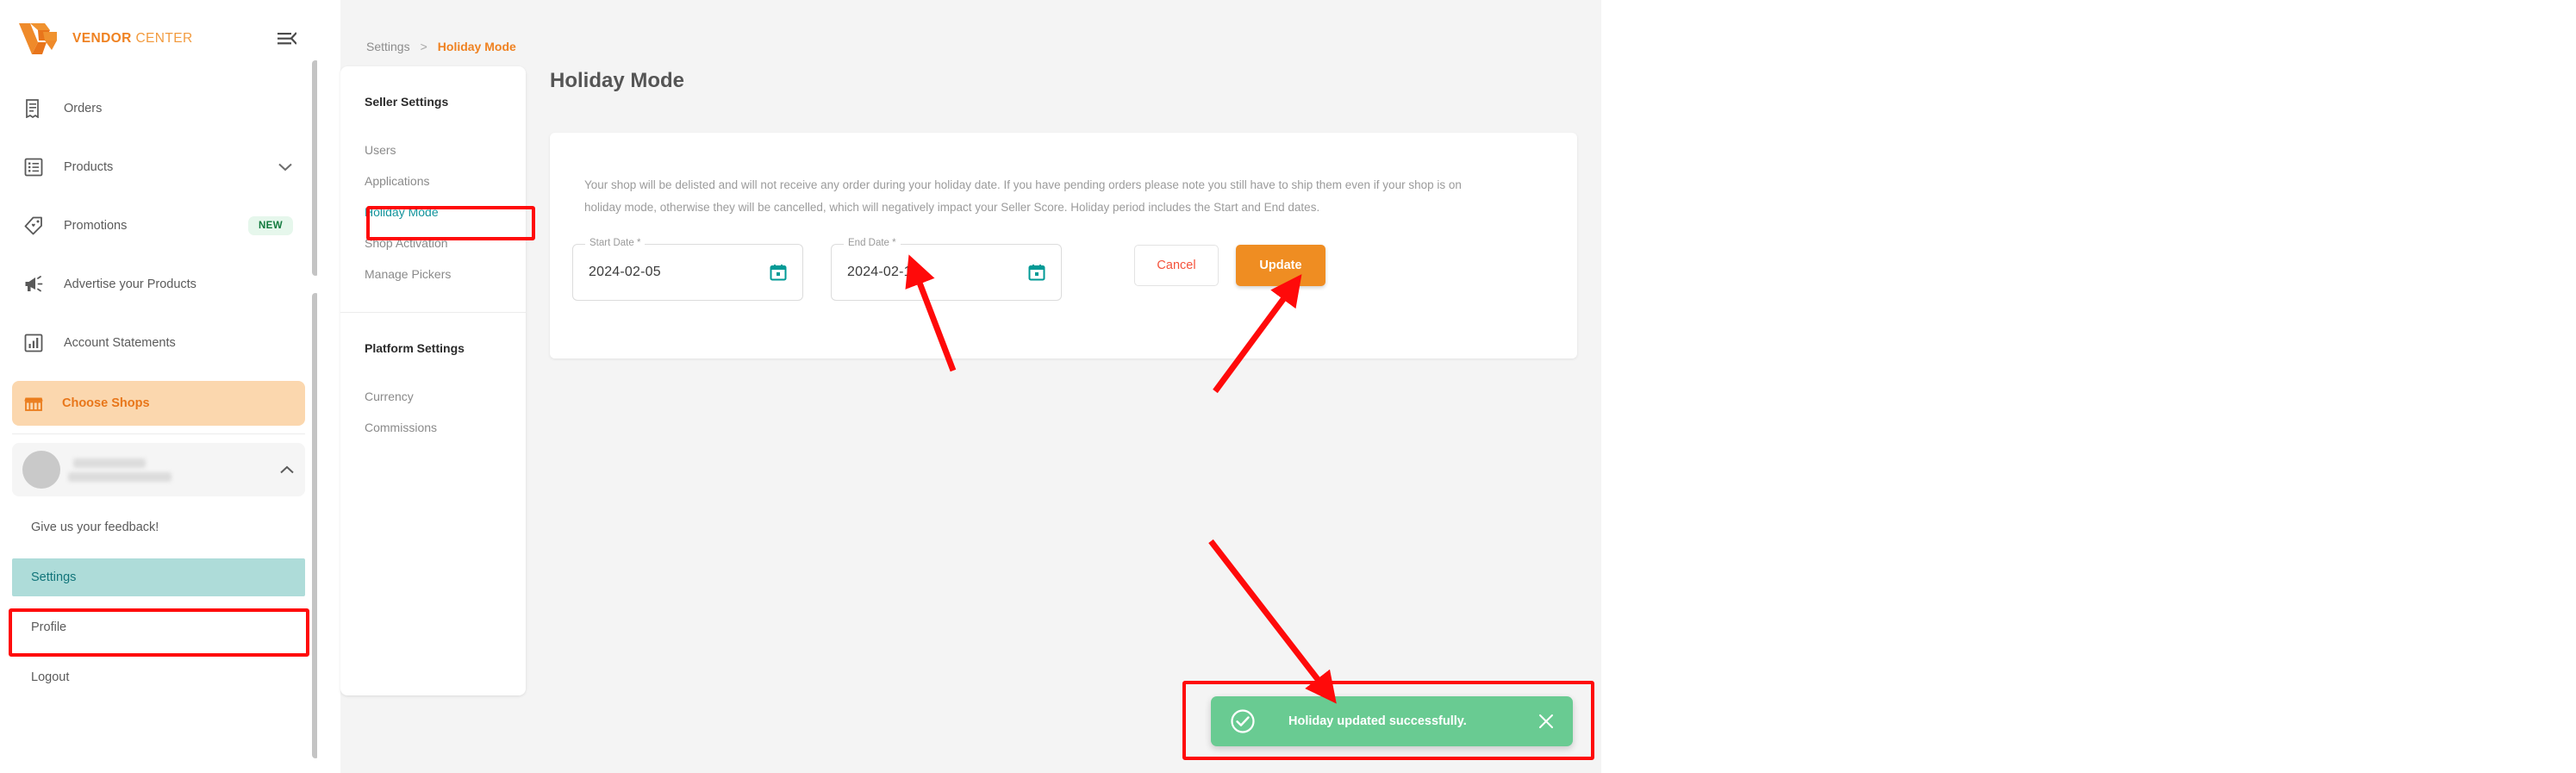  What do you see at coordinates (883, 271) in the screenshot?
I see `end-date-value: 2024-02-17` at bounding box center [883, 271].